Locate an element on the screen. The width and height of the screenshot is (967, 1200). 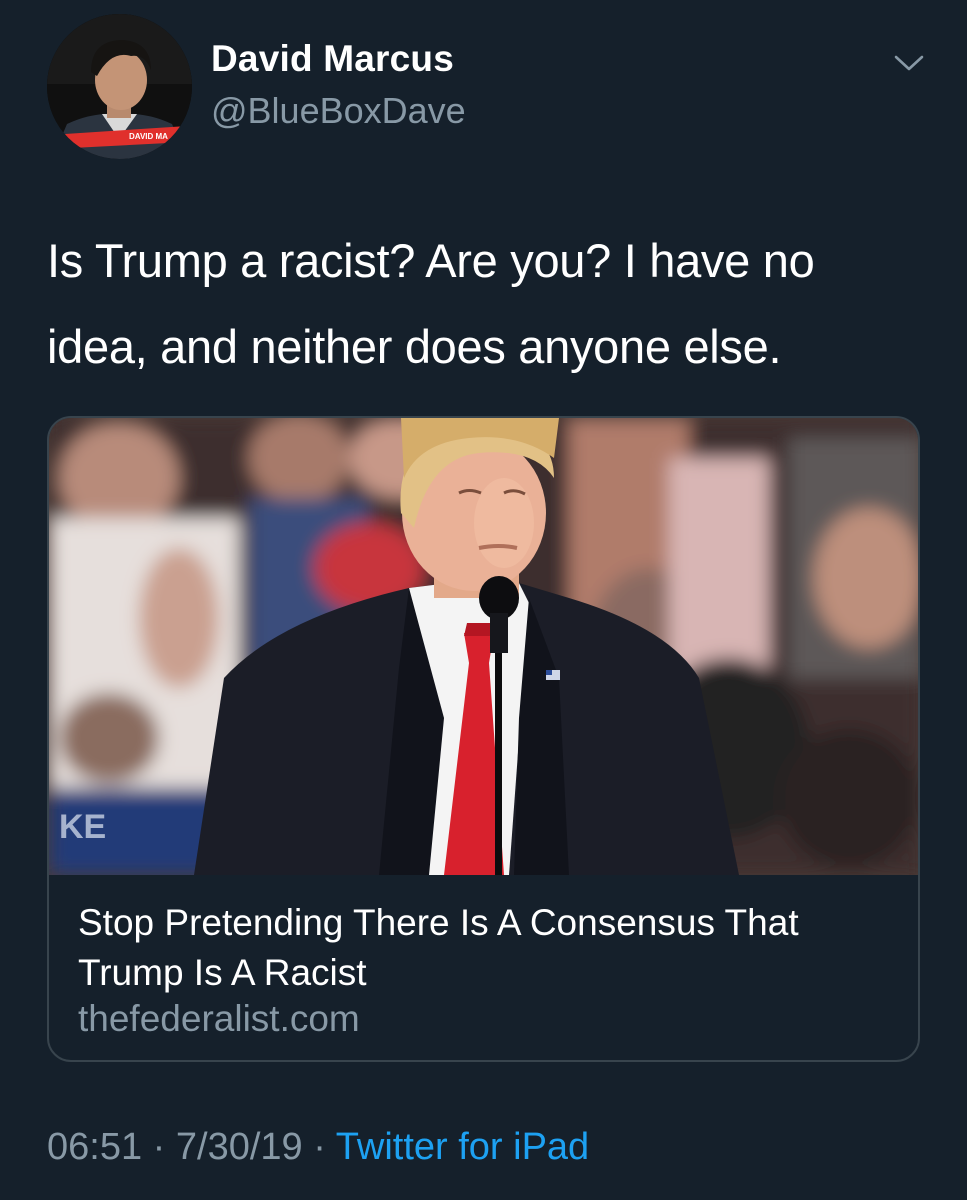
tweet-time: 06:51 is located at coordinates (94, 1147).